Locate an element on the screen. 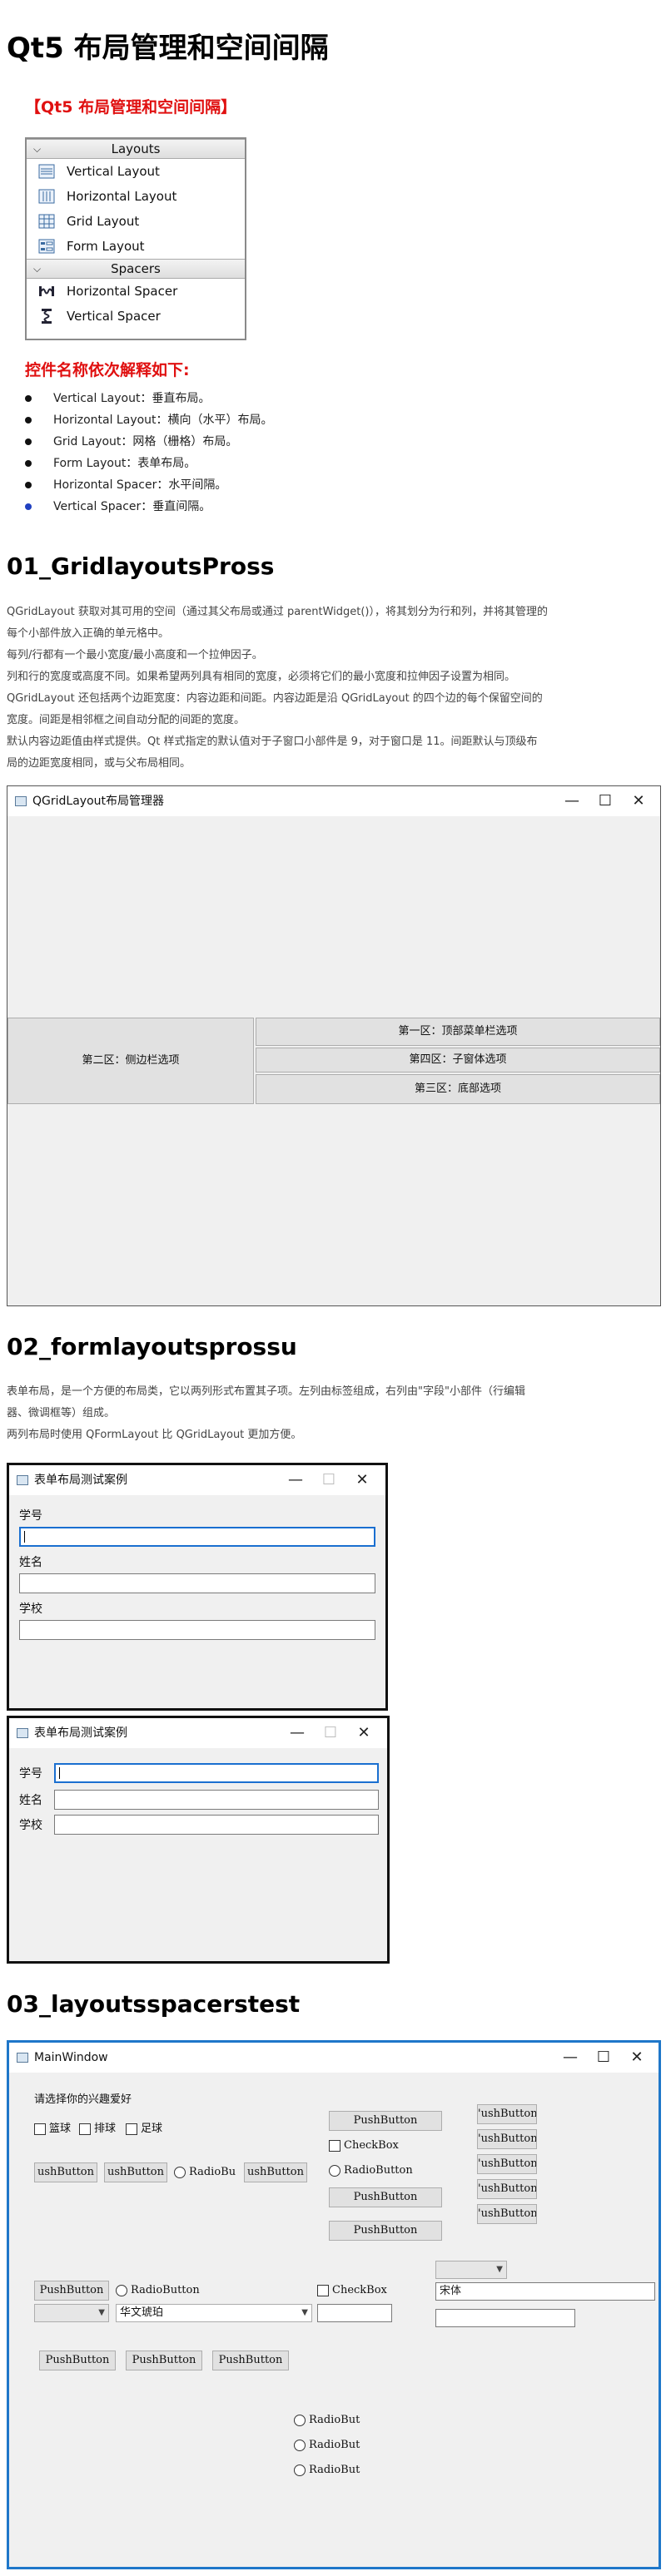 The height and width of the screenshot is (2576, 666). grid-layout-icon is located at coordinates (46, 222).